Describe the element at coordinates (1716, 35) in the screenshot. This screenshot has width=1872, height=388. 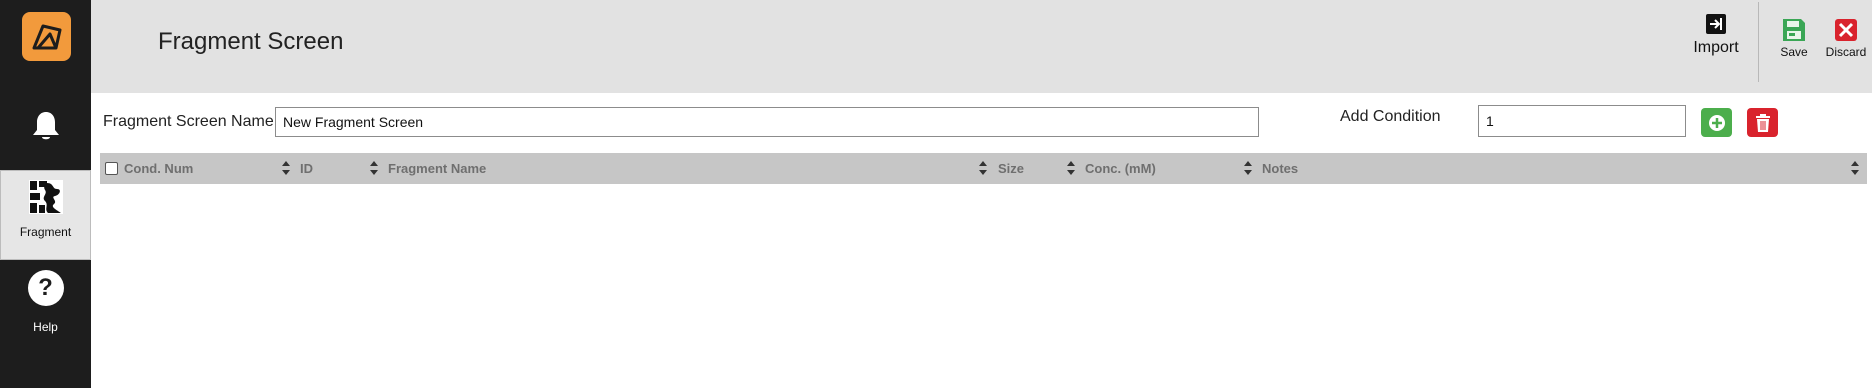
I see `import-button: Import` at that location.